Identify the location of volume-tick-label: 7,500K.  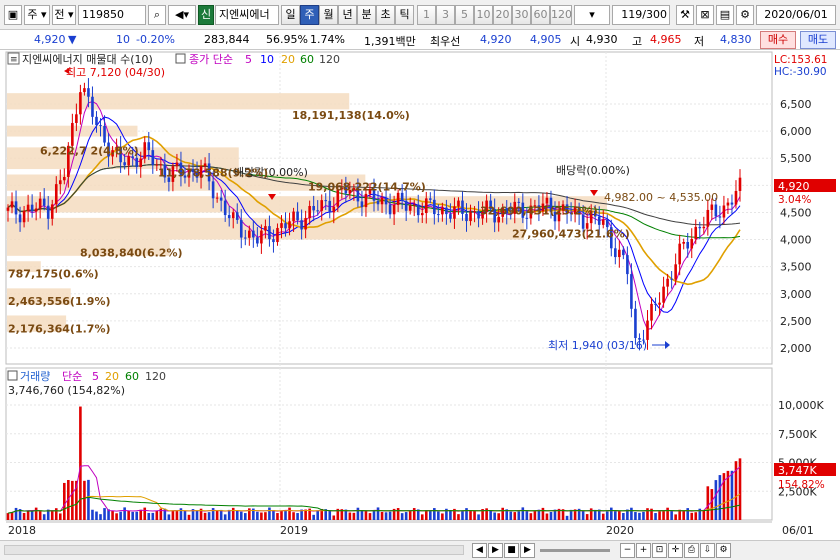
(797, 434).